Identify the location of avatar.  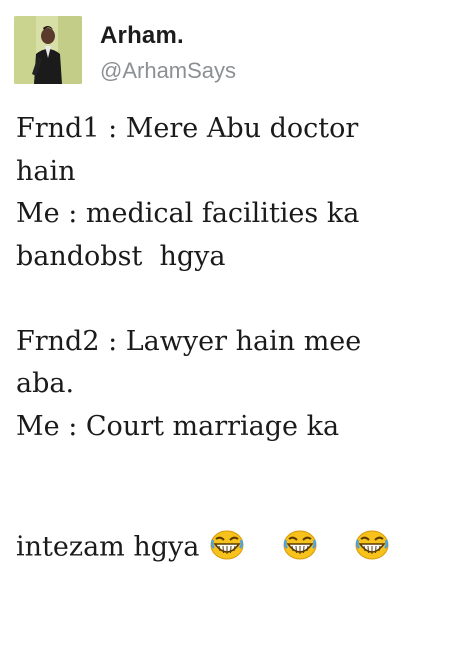
(48, 50).